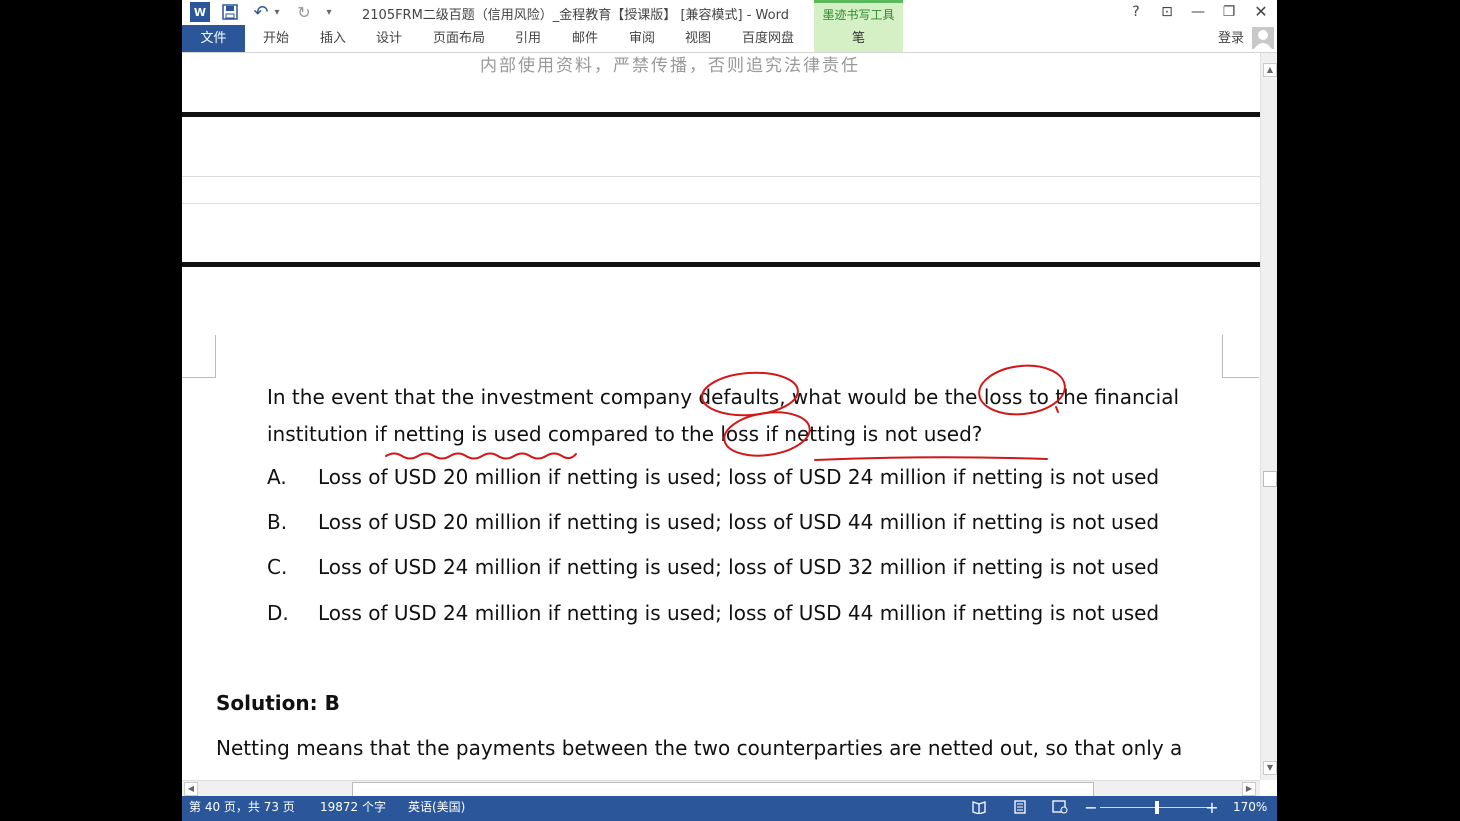 The width and height of the screenshot is (1460, 821). What do you see at coordinates (304, 12) in the screenshot?
I see `redo-icon: ↻` at bounding box center [304, 12].